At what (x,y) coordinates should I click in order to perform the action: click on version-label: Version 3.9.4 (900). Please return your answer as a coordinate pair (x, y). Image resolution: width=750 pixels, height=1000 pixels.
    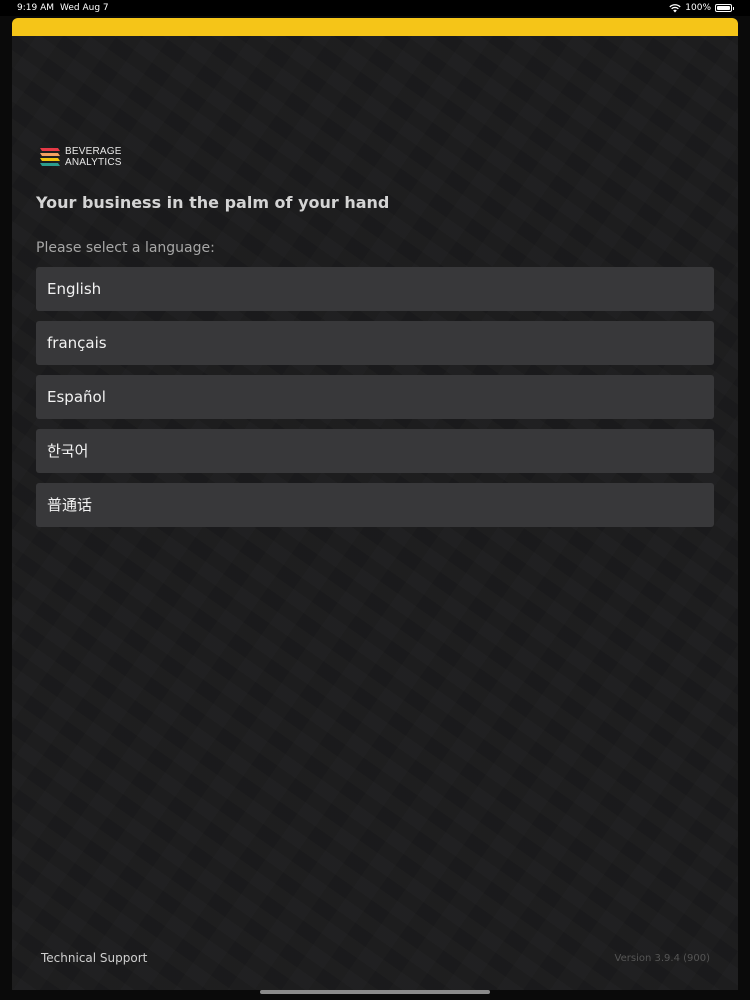
    Looking at the image, I should click on (662, 958).